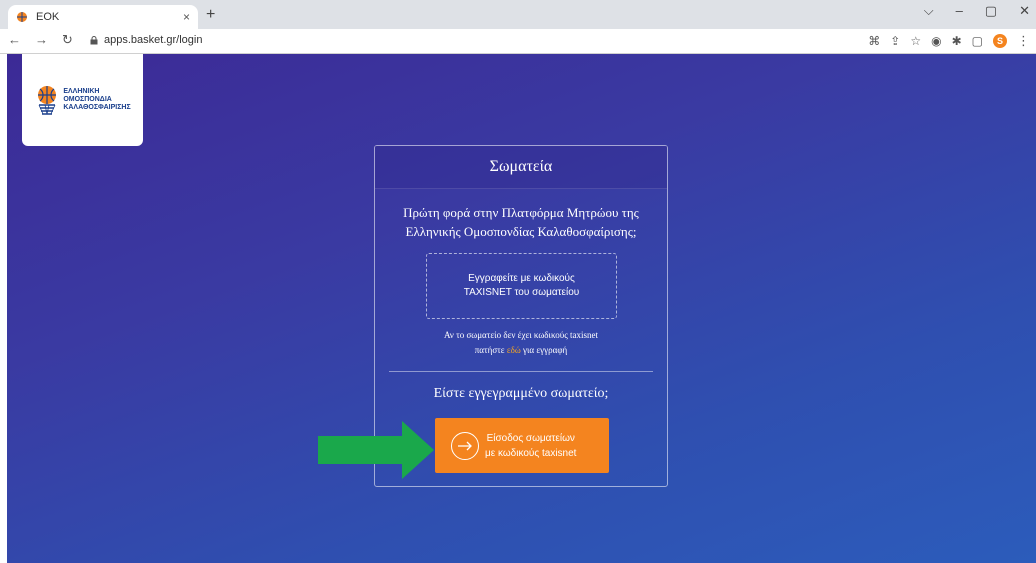 The width and height of the screenshot is (1036, 563). What do you see at coordinates (949, 41) in the screenshot?
I see `toolbar-icons: ⌘ ⇪ ☆ ◉ ✱ ▢ S ⋮` at bounding box center [949, 41].